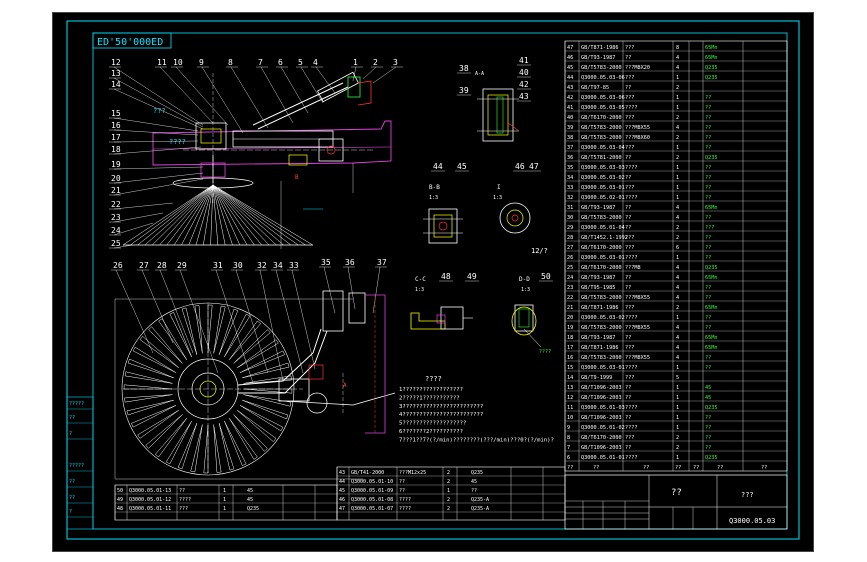 The width and height of the screenshot is (867, 562). I want to click on parts-cell: 34, so click(570, 178).